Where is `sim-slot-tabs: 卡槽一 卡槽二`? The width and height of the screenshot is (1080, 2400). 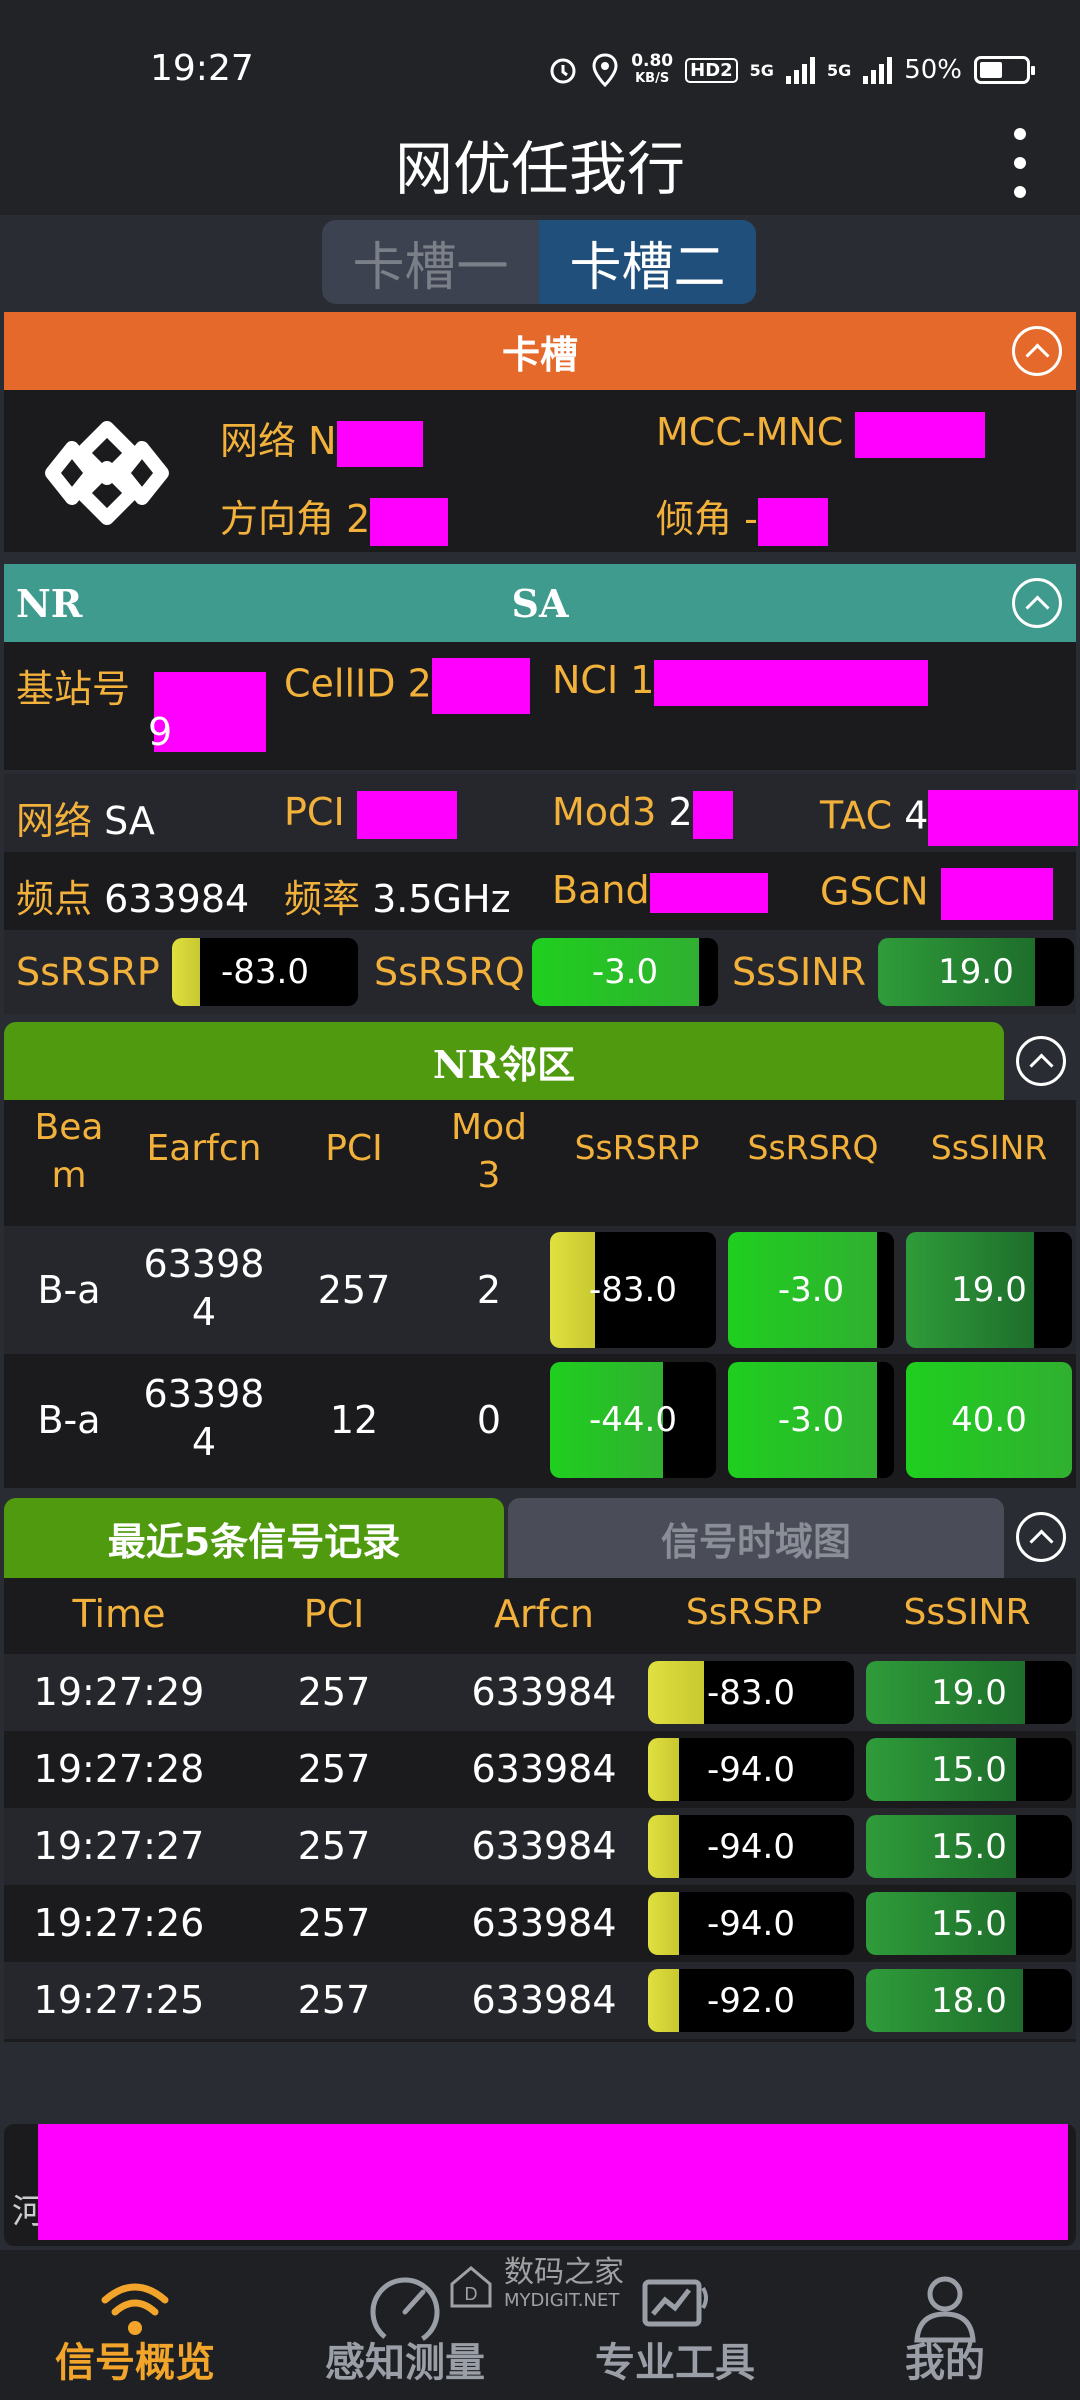 sim-slot-tabs: 卡槽一 卡槽二 is located at coordinates (539, 262).